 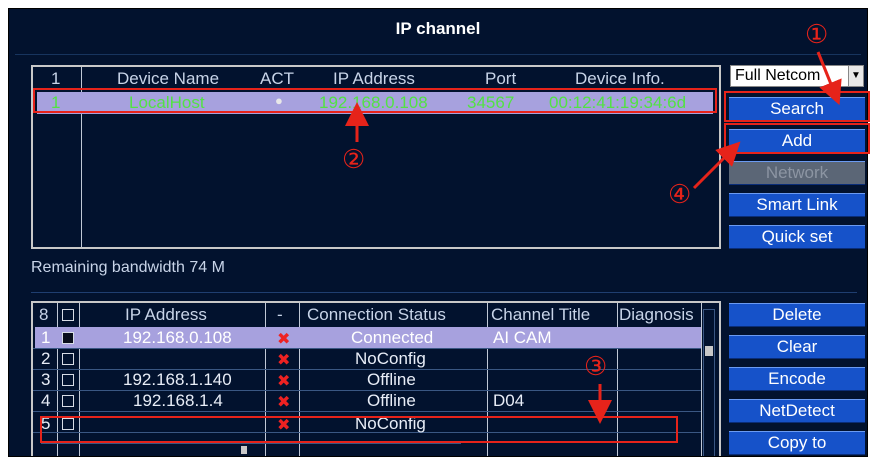 What do you see at coordinates (509, 400) in the screenshot?
I see `channel-title: D04` at bounding box center [509, 400].